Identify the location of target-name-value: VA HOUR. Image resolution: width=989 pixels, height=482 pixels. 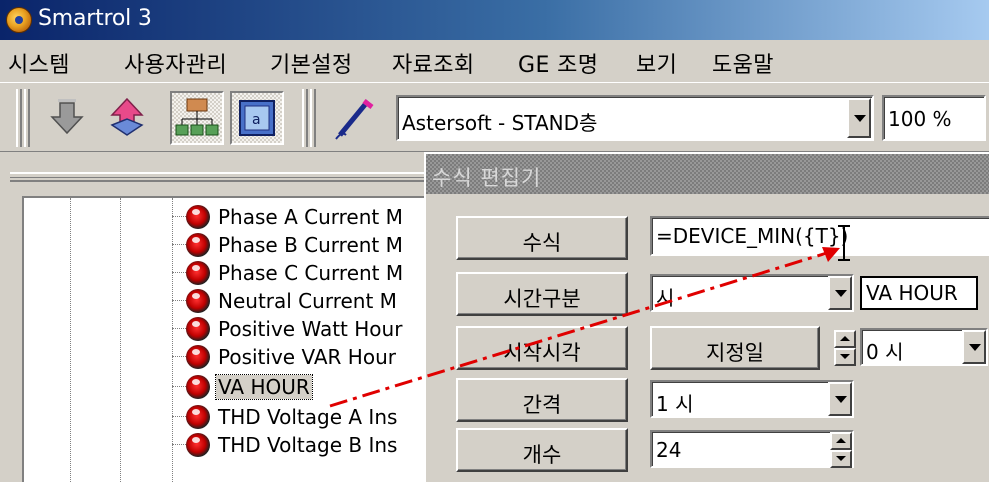
(912, 293).